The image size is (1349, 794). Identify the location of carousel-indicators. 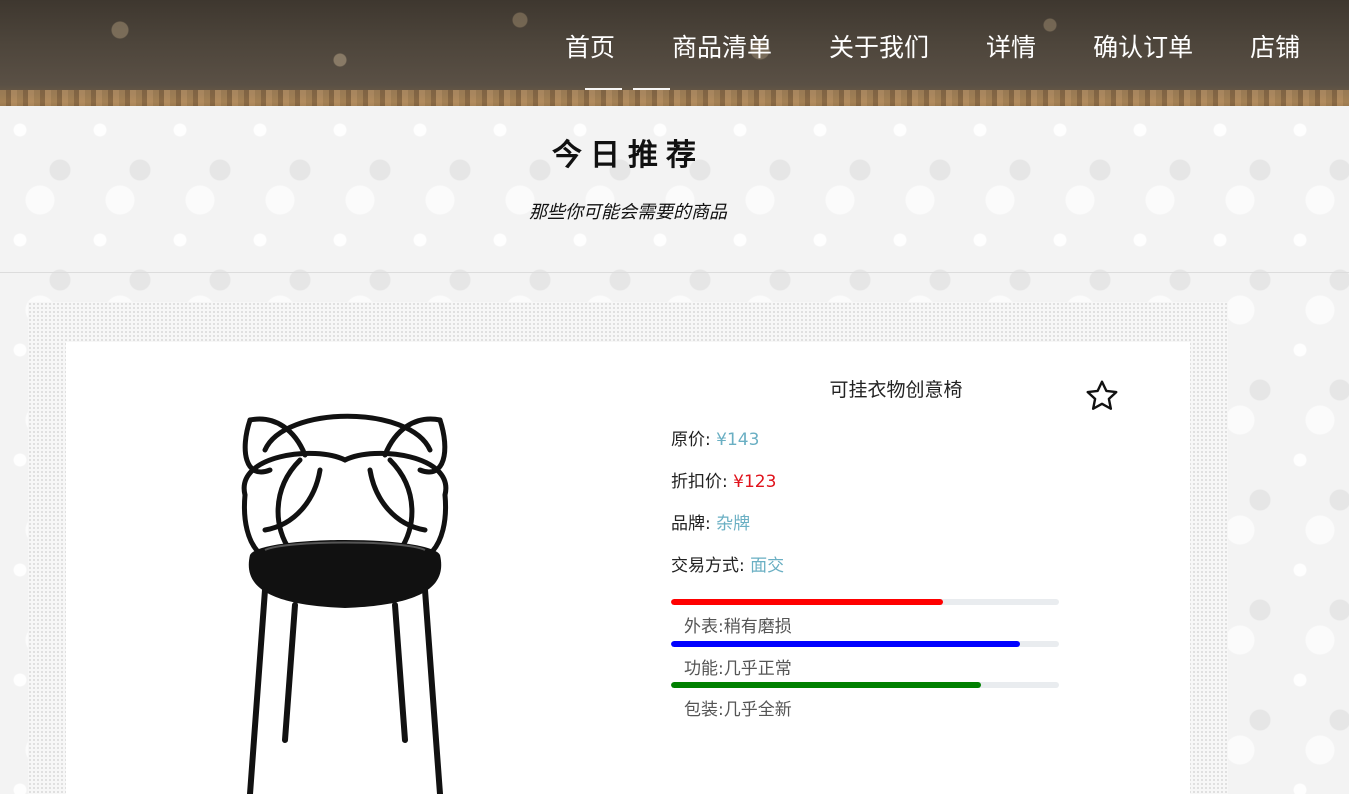
(633, 89).